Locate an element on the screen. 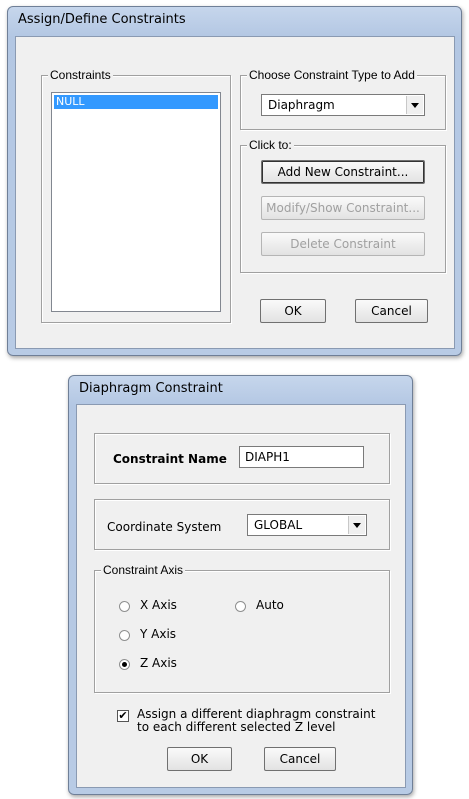 The height and width of the screenshot is (799, 469). list-item-null: NULL is located at coordinates (136, 102).